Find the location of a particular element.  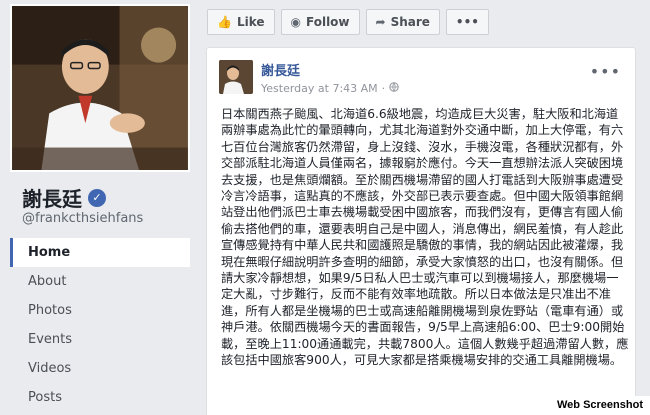

follow-button: ◉ Follow is located at coordinates (320, 22).